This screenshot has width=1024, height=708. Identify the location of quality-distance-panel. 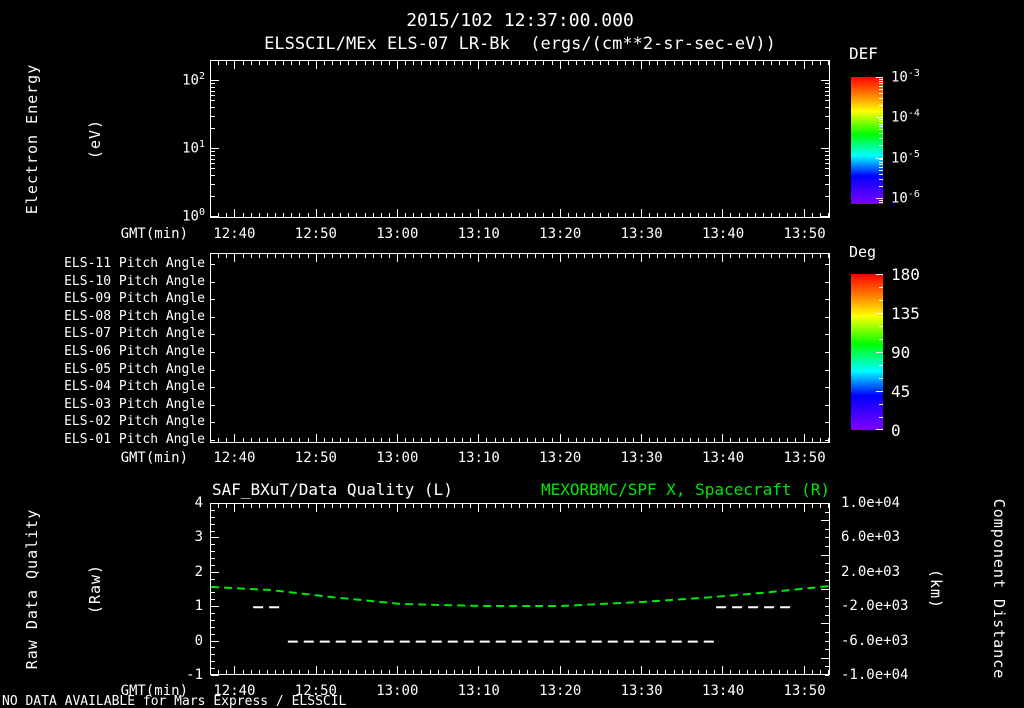
(520, 589).